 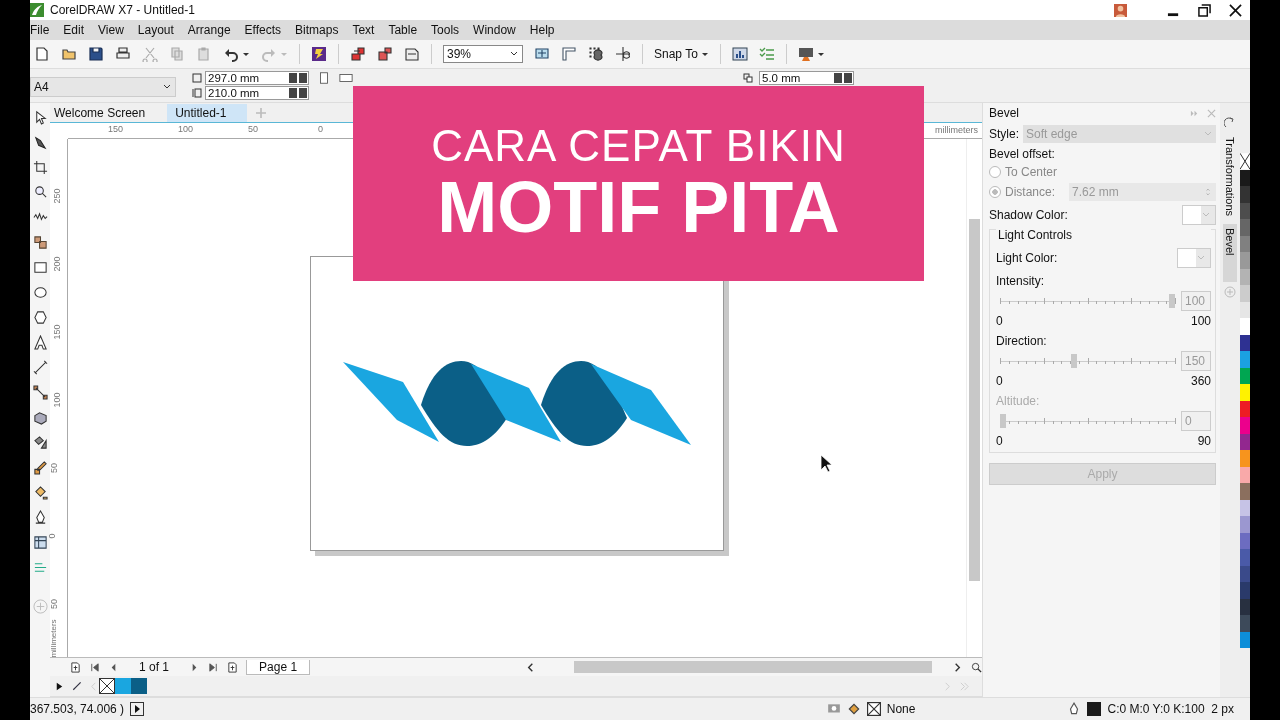 I want to click on transparency-icon, so click(x=40, y=442).